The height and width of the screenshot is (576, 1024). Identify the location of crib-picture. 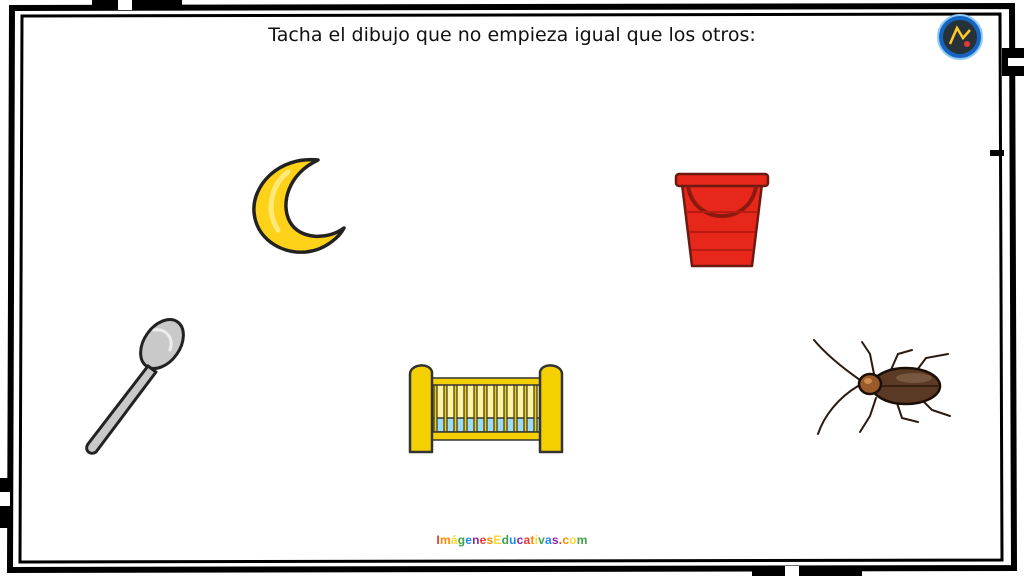
(486, 407).